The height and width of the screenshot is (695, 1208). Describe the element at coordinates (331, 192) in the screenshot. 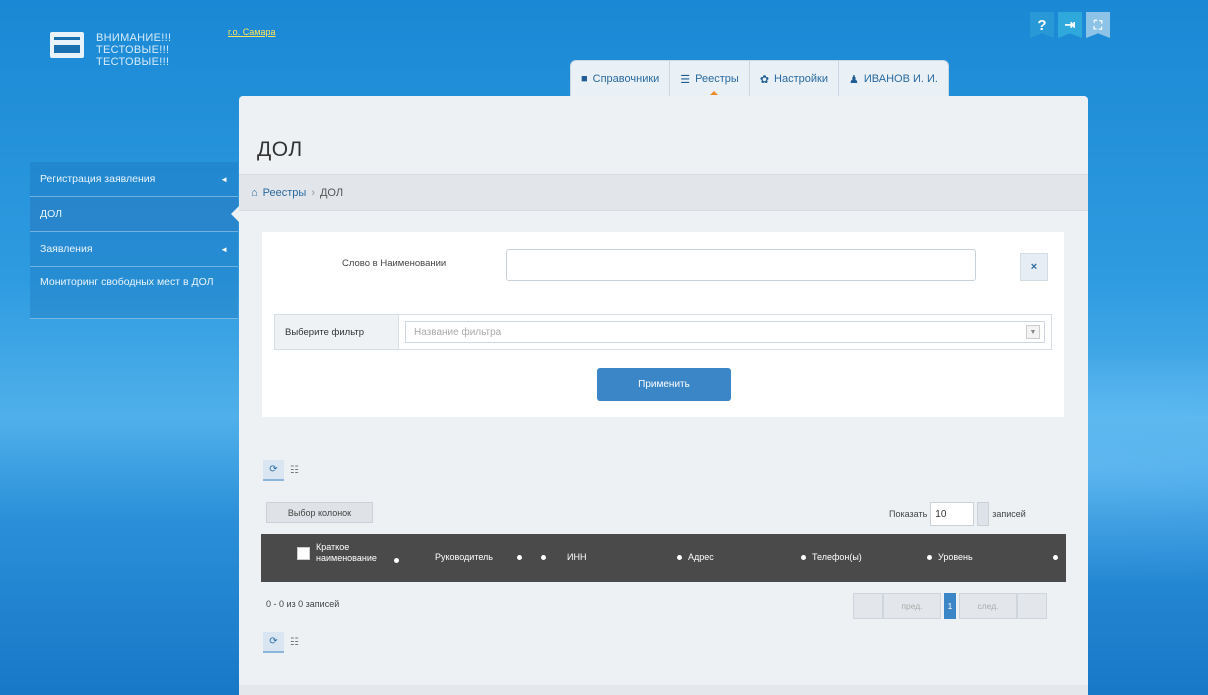

I see `breadcrumb-current: ДОЛ` at that location.